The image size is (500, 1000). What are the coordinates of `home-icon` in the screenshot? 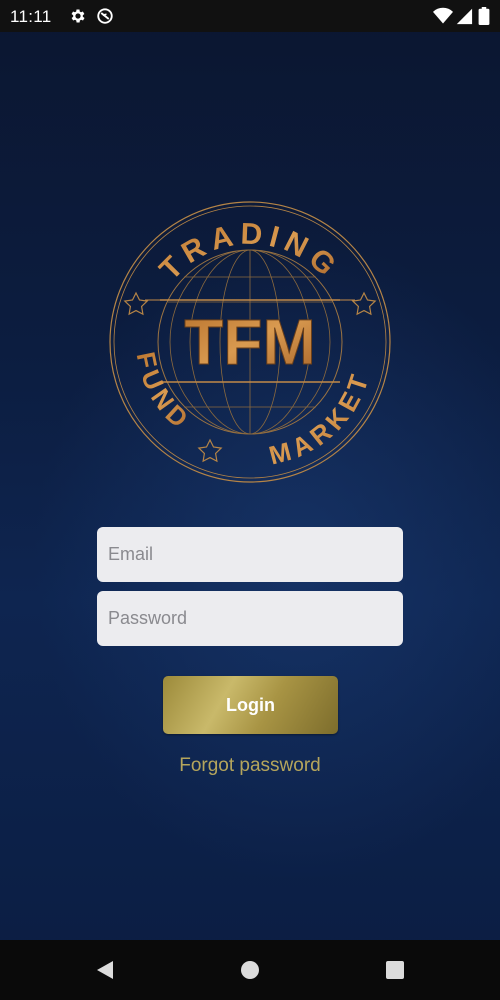 It's located at (250, 970).